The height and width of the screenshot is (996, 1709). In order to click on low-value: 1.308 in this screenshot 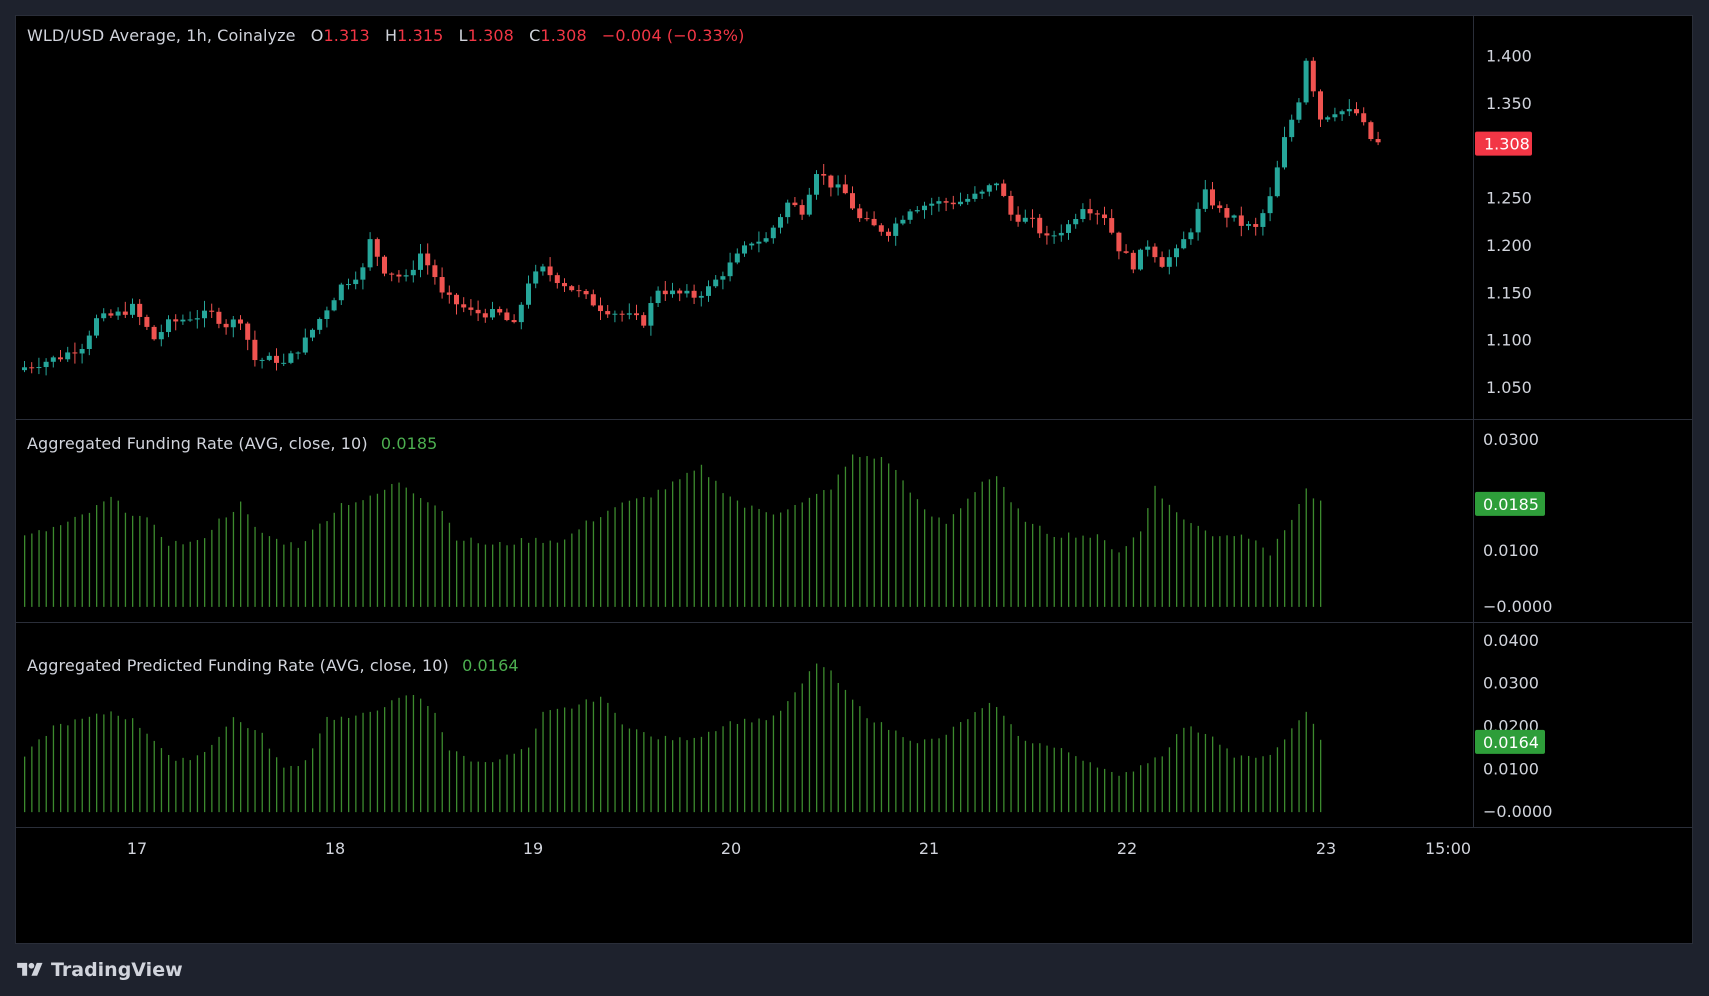, I will do `click(490, 35)`.